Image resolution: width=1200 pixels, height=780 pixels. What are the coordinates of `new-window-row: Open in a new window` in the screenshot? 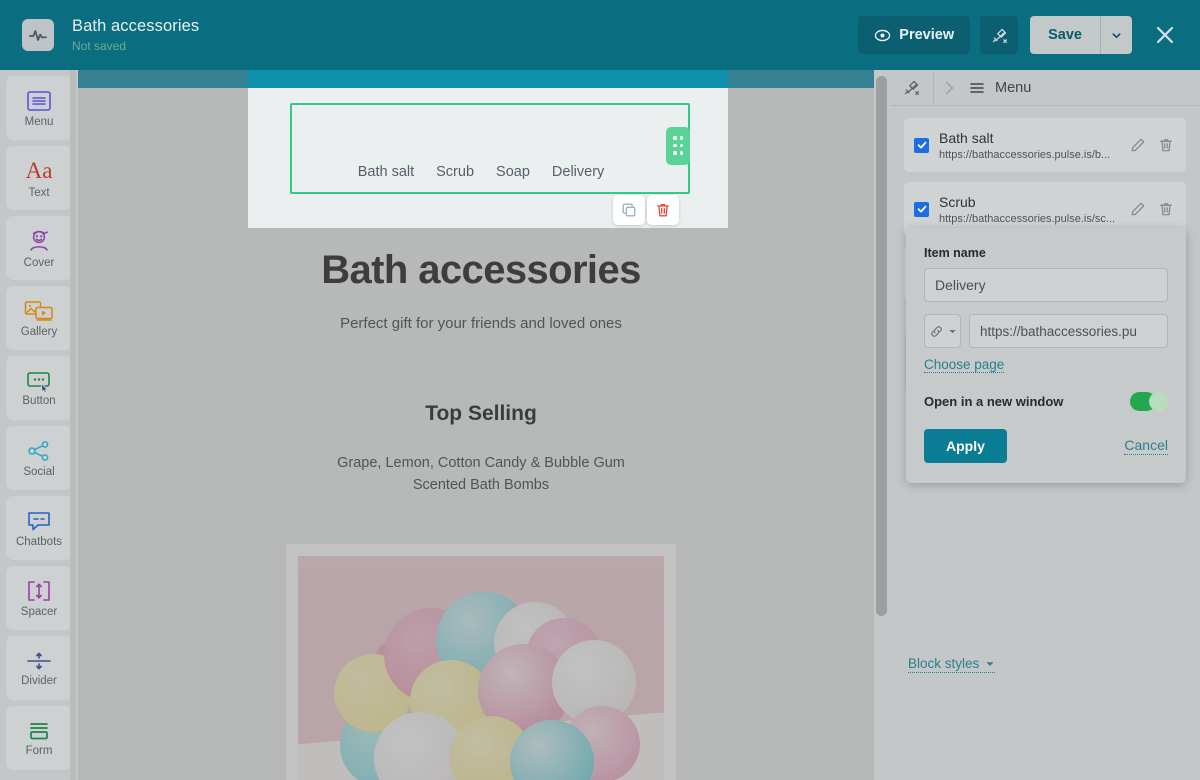 It's located at (1046, 401).